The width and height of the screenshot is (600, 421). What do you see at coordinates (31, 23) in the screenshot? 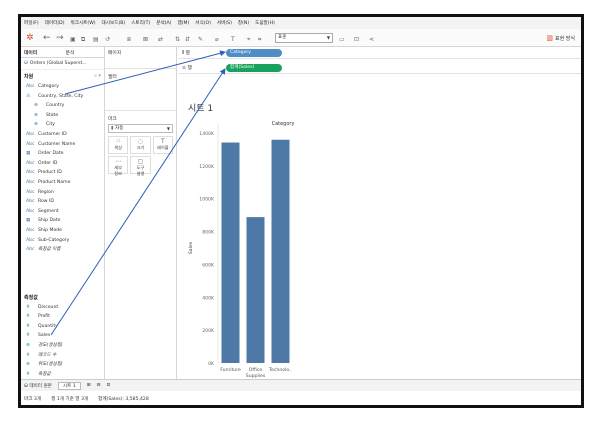
I see `menu-file: 파일(F)` at bounding box center [31, 23].